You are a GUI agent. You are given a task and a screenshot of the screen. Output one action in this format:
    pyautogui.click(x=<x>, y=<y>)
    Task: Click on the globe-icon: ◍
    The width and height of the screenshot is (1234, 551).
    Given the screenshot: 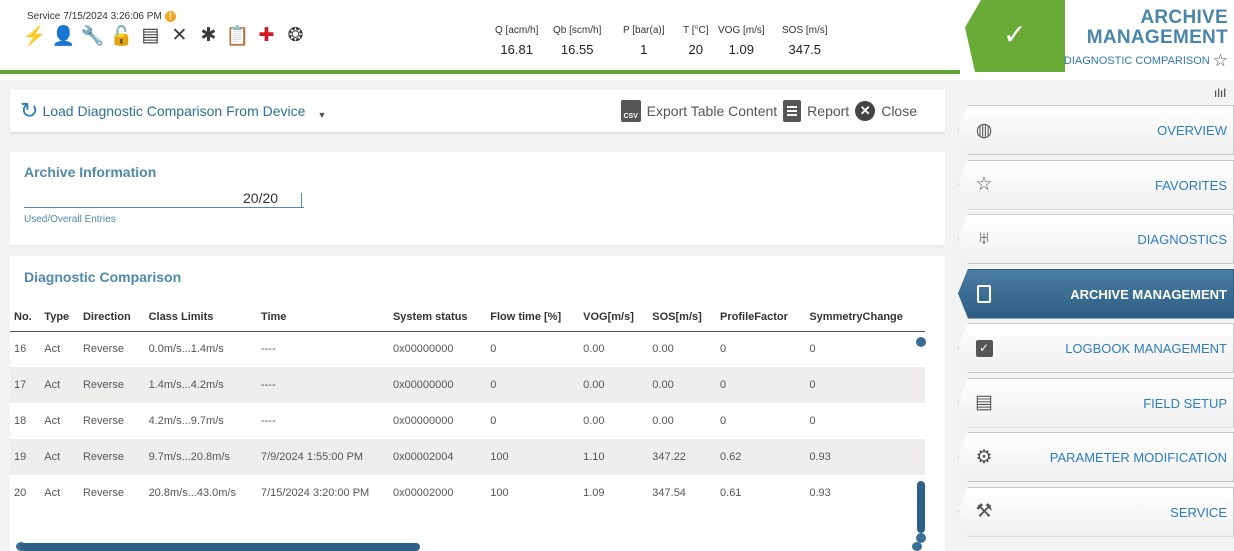 What is the action you would take?
    pyautogui.click(x=984, y=130)
    